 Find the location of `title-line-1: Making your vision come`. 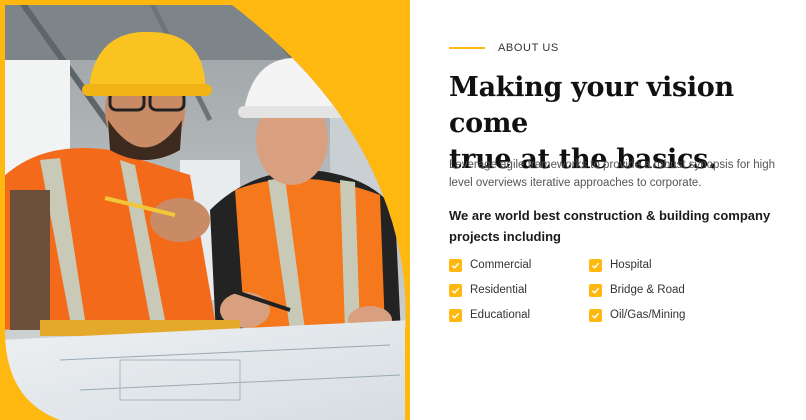

title-line-1: Making your vision come is located at coordinates (591, 105).